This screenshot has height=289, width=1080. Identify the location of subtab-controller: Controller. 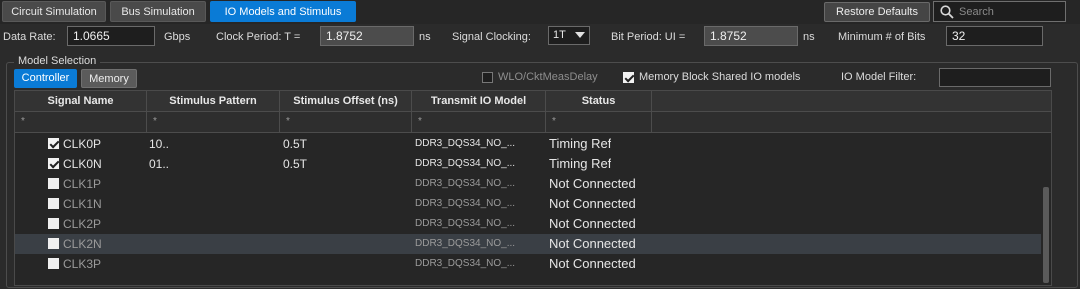
(45, 78).